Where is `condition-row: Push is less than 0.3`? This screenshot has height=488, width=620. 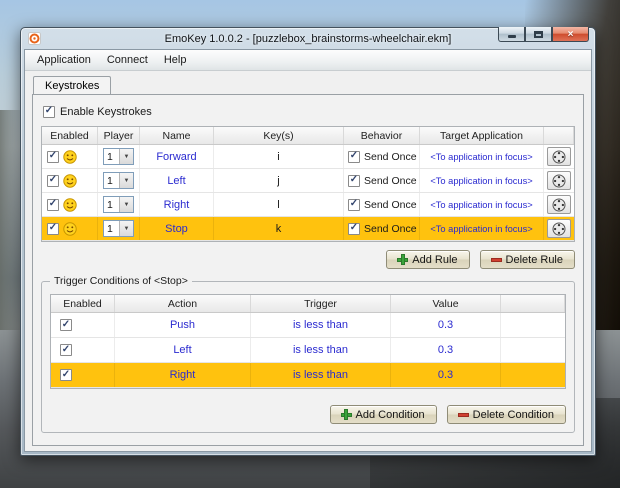 condition-row: Push is less than 0.3 is located at coordinates (308, 325).